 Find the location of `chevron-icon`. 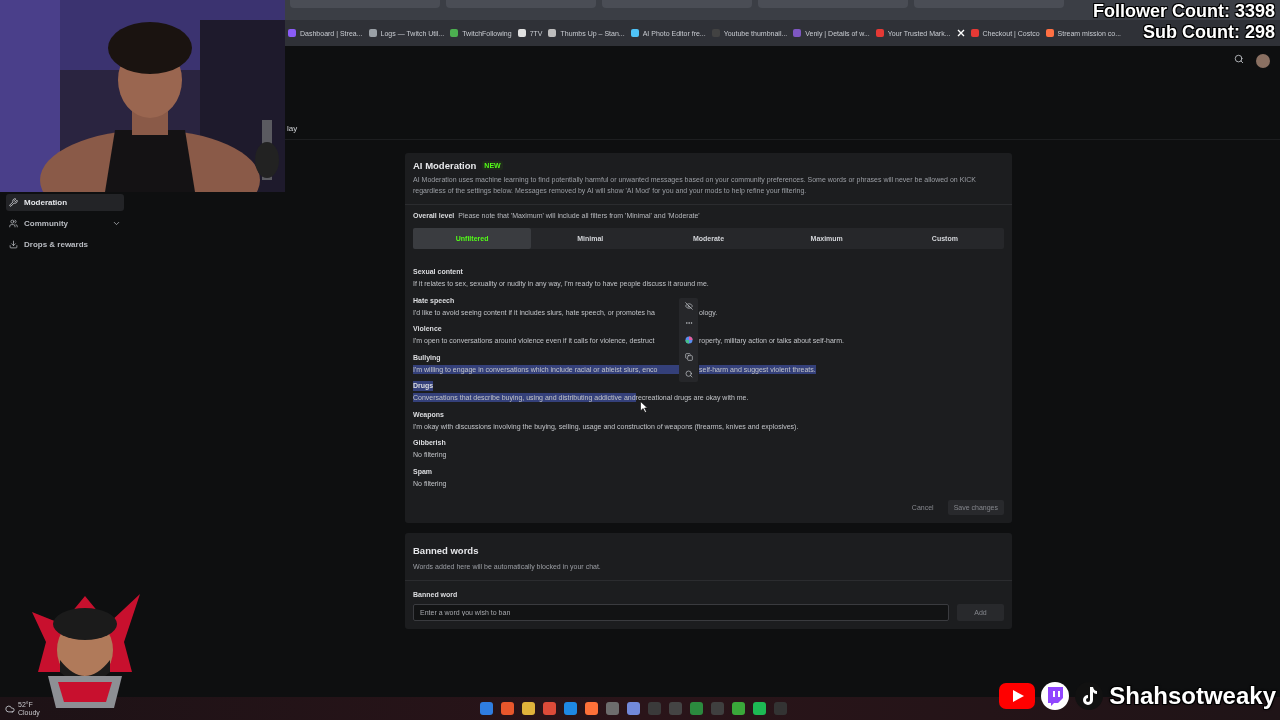

chevron-icon is located at coordinates (116, 223).